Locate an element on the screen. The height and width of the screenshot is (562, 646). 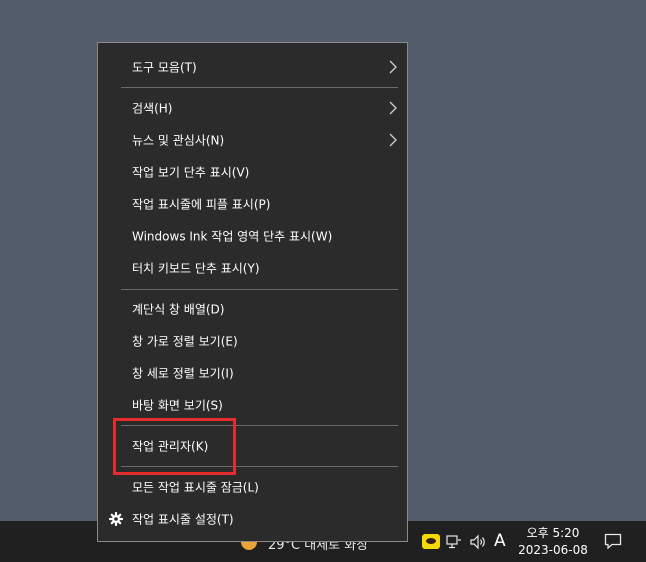
menu-item-label: 모든 작업 표시줄 잠금(L) is located at coordinates (195, 487).